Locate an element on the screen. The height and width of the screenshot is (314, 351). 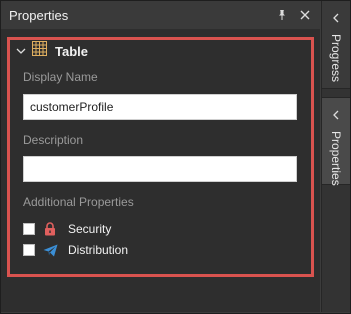
distribution-option: Distribution is located at coordinates (75, 250).